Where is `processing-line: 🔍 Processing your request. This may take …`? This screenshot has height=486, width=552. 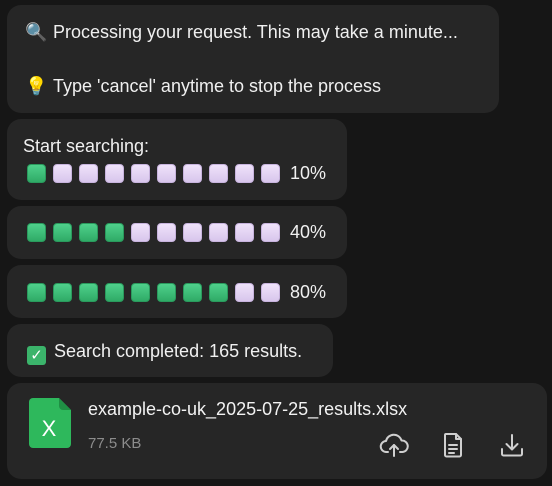 processing-line: 🔍 Processing your request. This may take … is located at coordinates (241, 32).